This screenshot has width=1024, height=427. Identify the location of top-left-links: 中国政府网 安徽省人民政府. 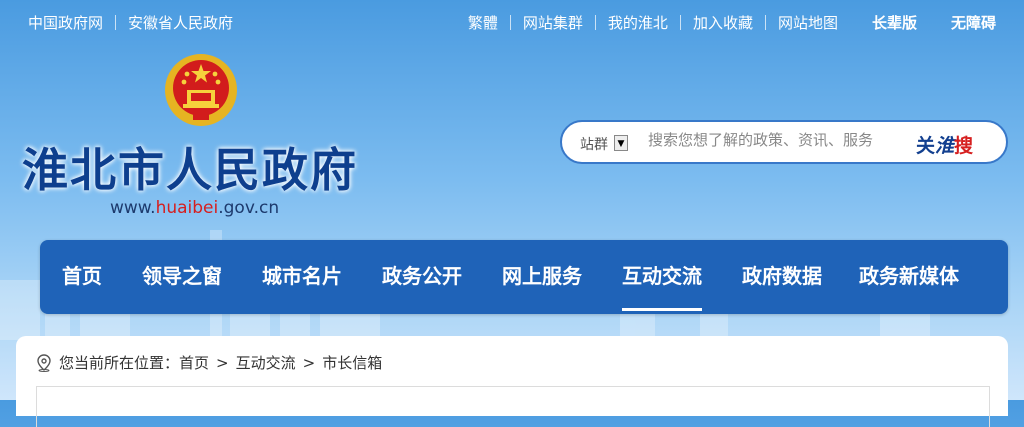
(130, 22).